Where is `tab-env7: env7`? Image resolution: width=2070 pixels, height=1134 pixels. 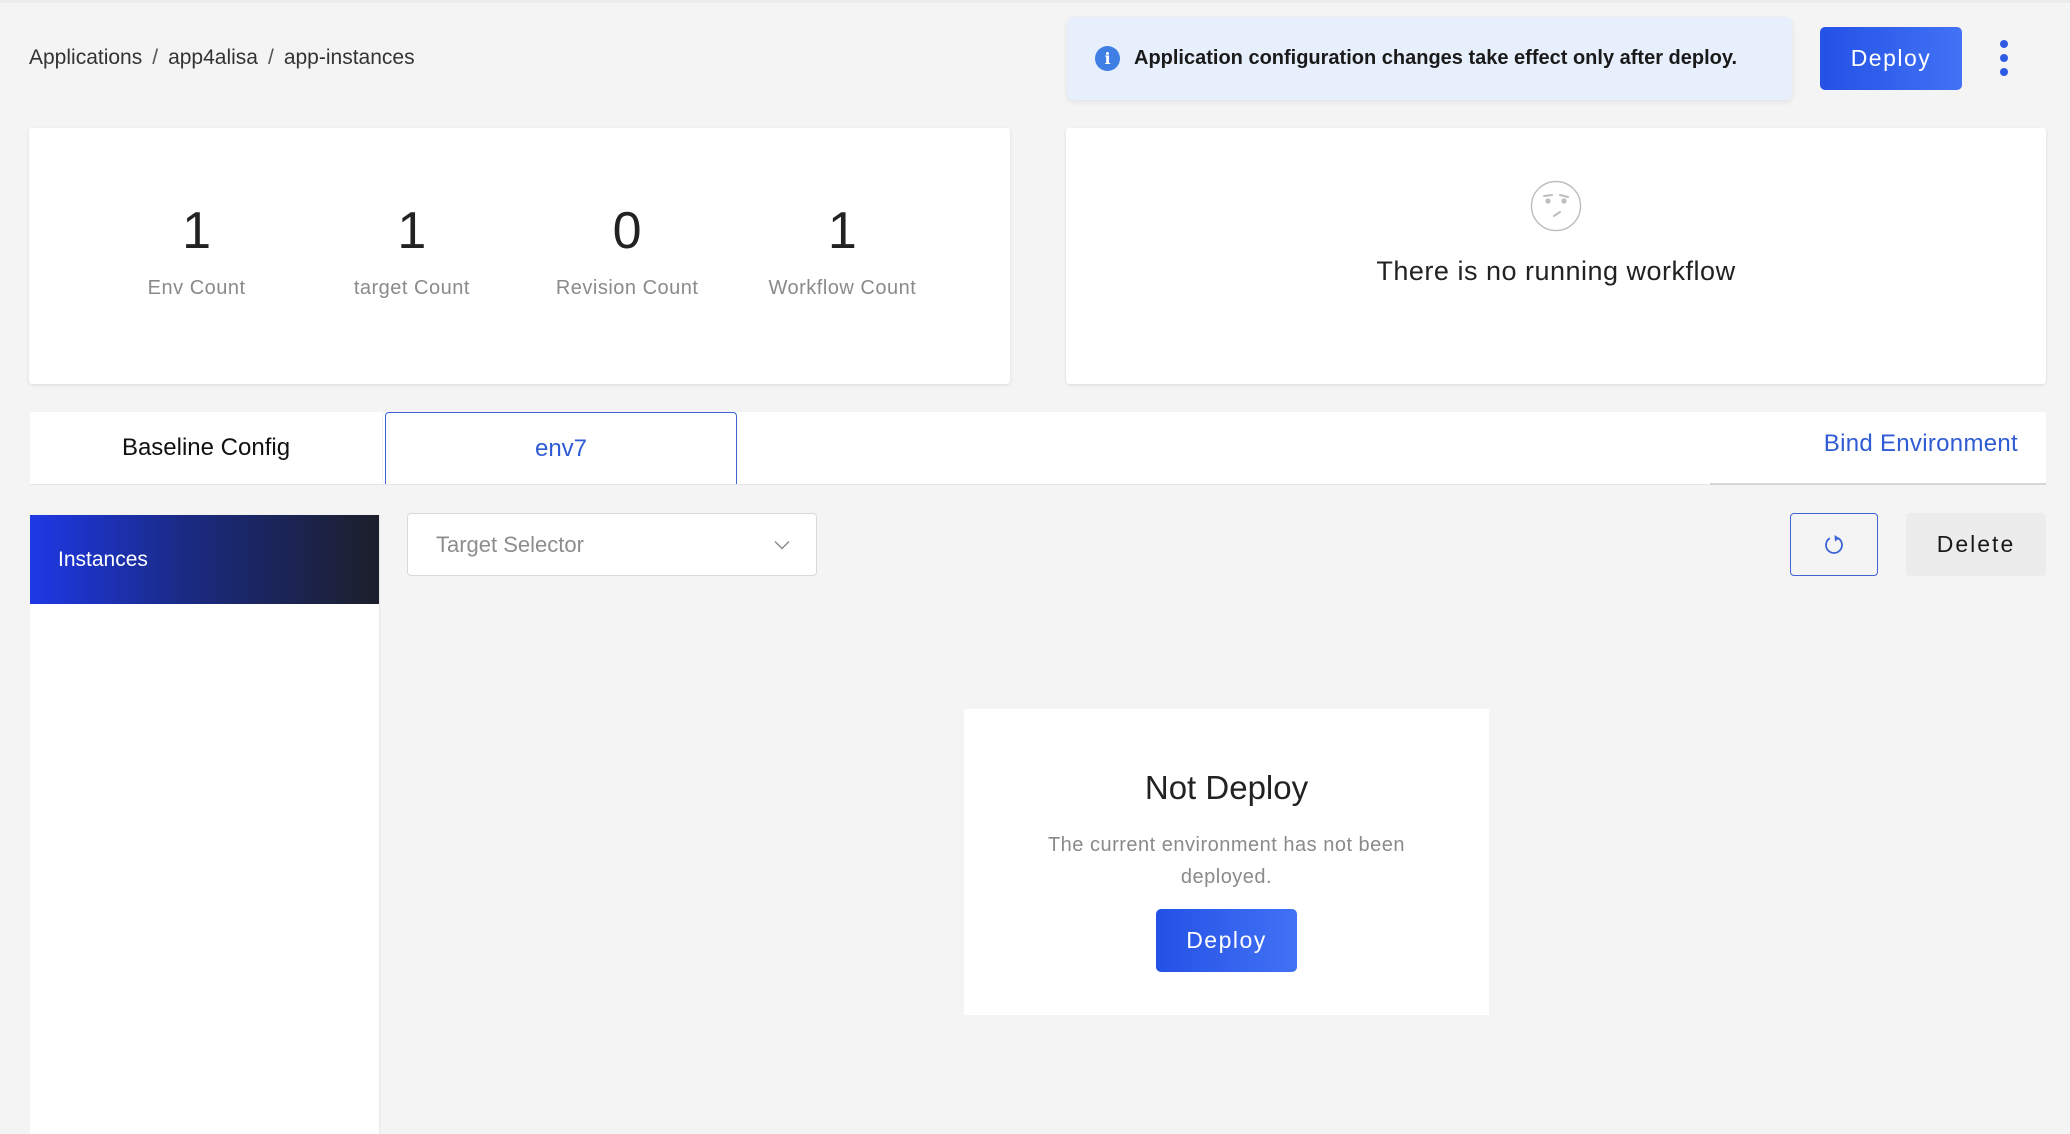
tab-env7: env7 is located at coordinates (561, 448).